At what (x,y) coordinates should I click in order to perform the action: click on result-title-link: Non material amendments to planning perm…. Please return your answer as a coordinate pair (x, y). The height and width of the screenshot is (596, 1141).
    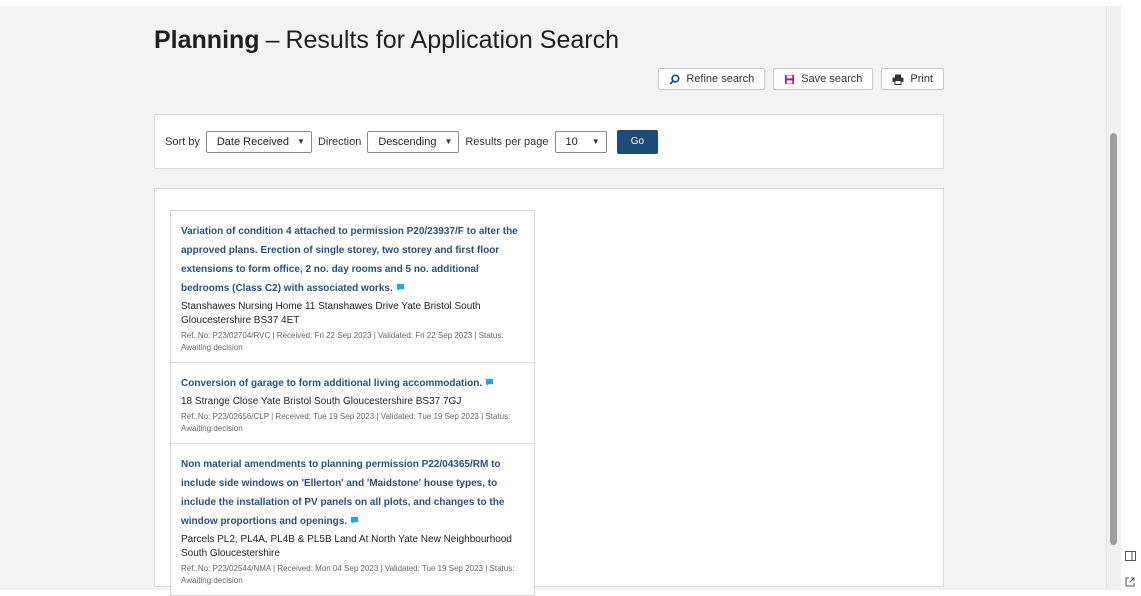
    Looking at the image, I should click on (342, 493).